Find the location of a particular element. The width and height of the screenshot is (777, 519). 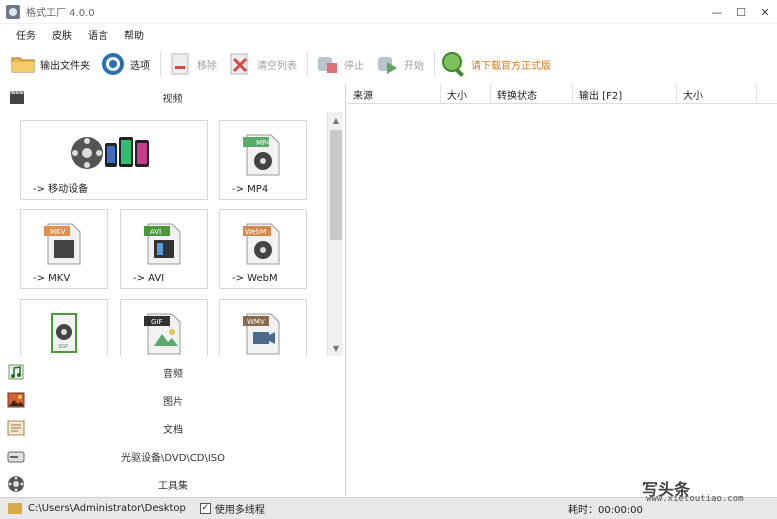

multithread-checkbox: ✓ is located at coordinates (205, 508).